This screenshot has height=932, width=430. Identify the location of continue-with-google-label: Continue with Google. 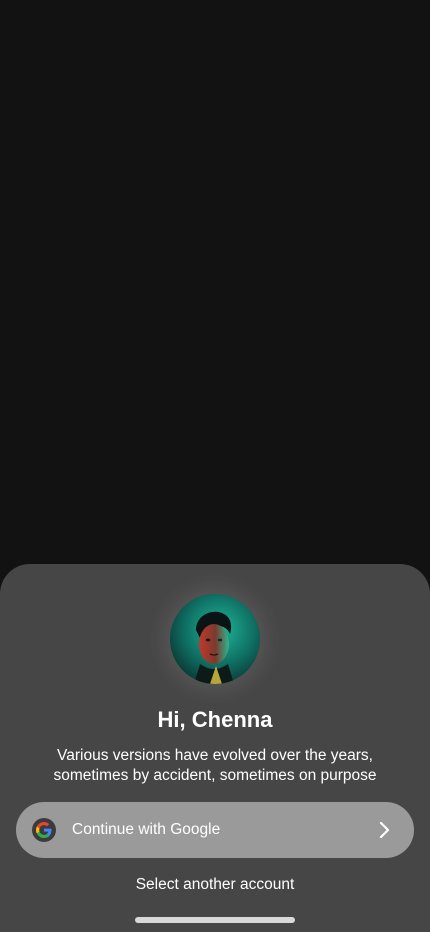
(146, 829).